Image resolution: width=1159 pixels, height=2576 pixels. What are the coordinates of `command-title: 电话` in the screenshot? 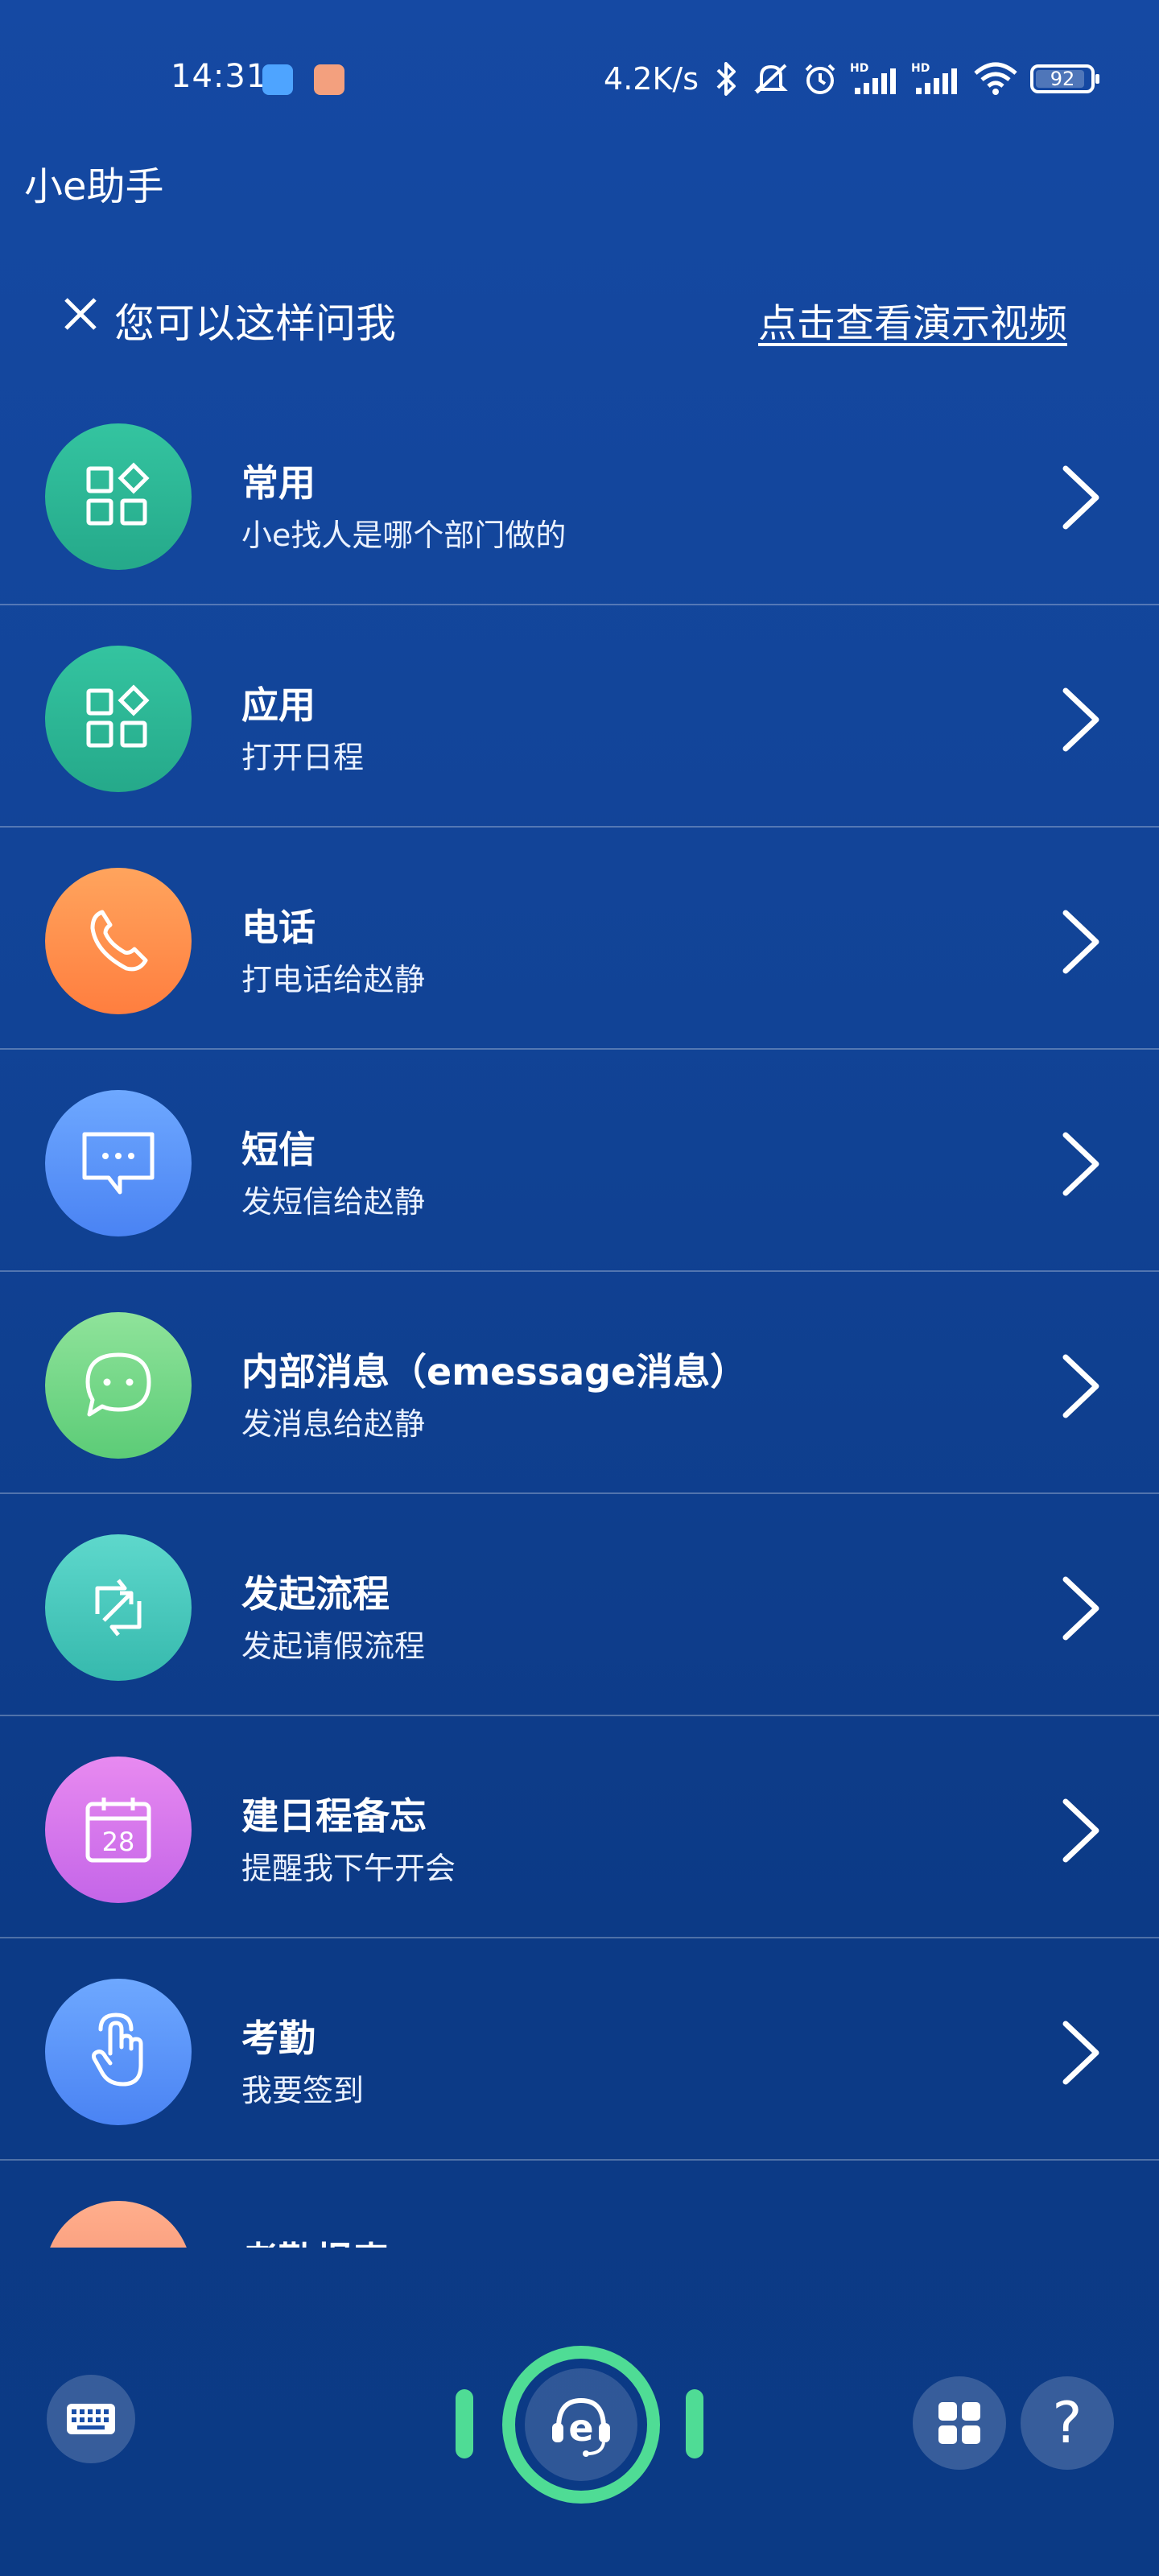 It's located at (278, 927).